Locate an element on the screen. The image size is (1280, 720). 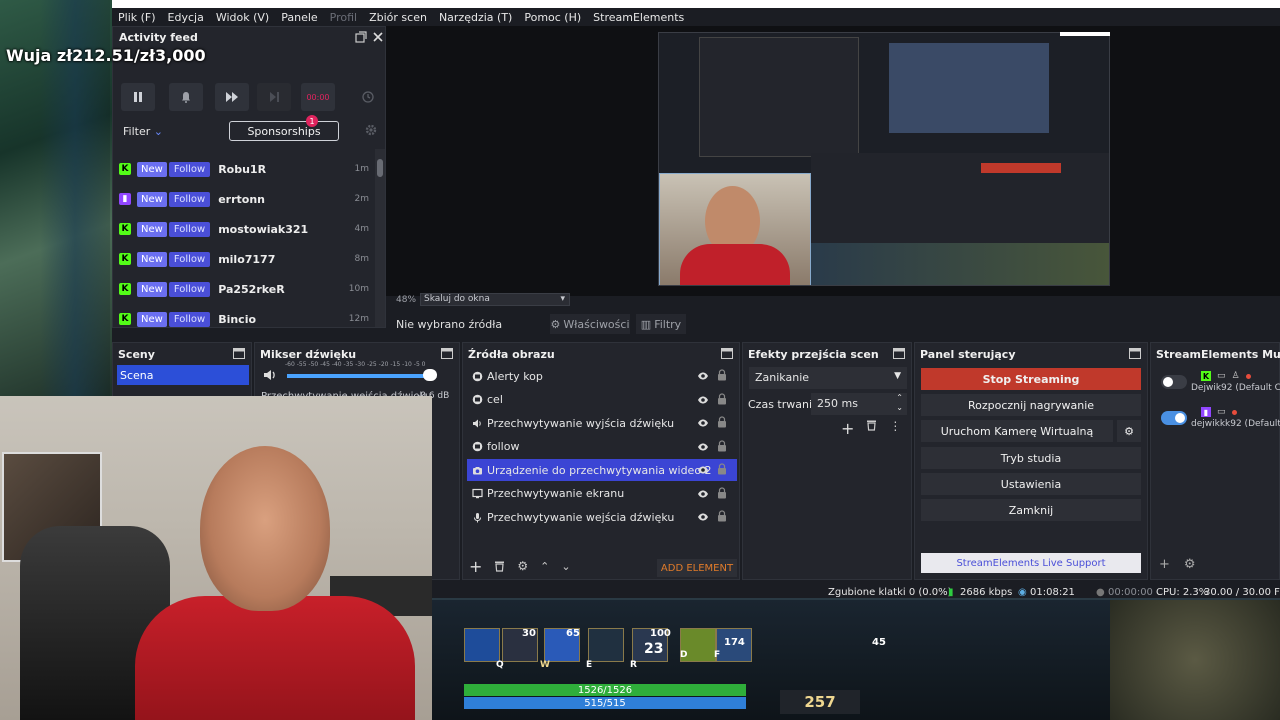
source-item: cel is located at coordinates (602, 400).